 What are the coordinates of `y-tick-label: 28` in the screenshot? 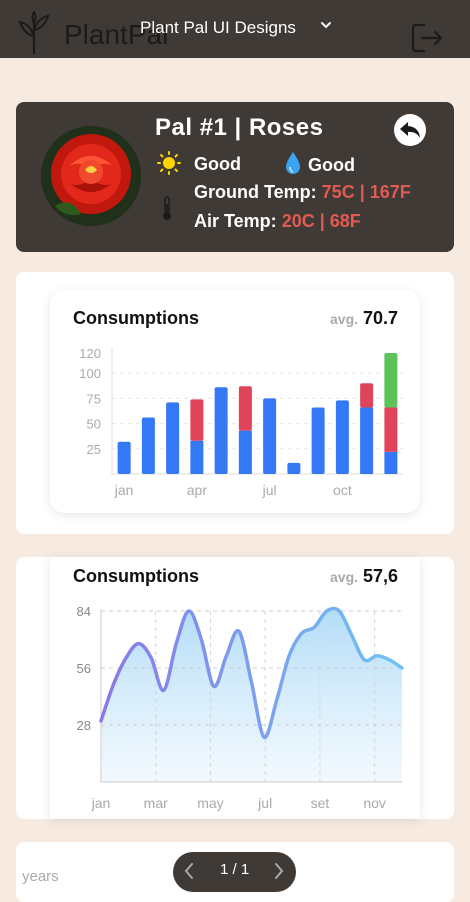 It's located at (84, 725).